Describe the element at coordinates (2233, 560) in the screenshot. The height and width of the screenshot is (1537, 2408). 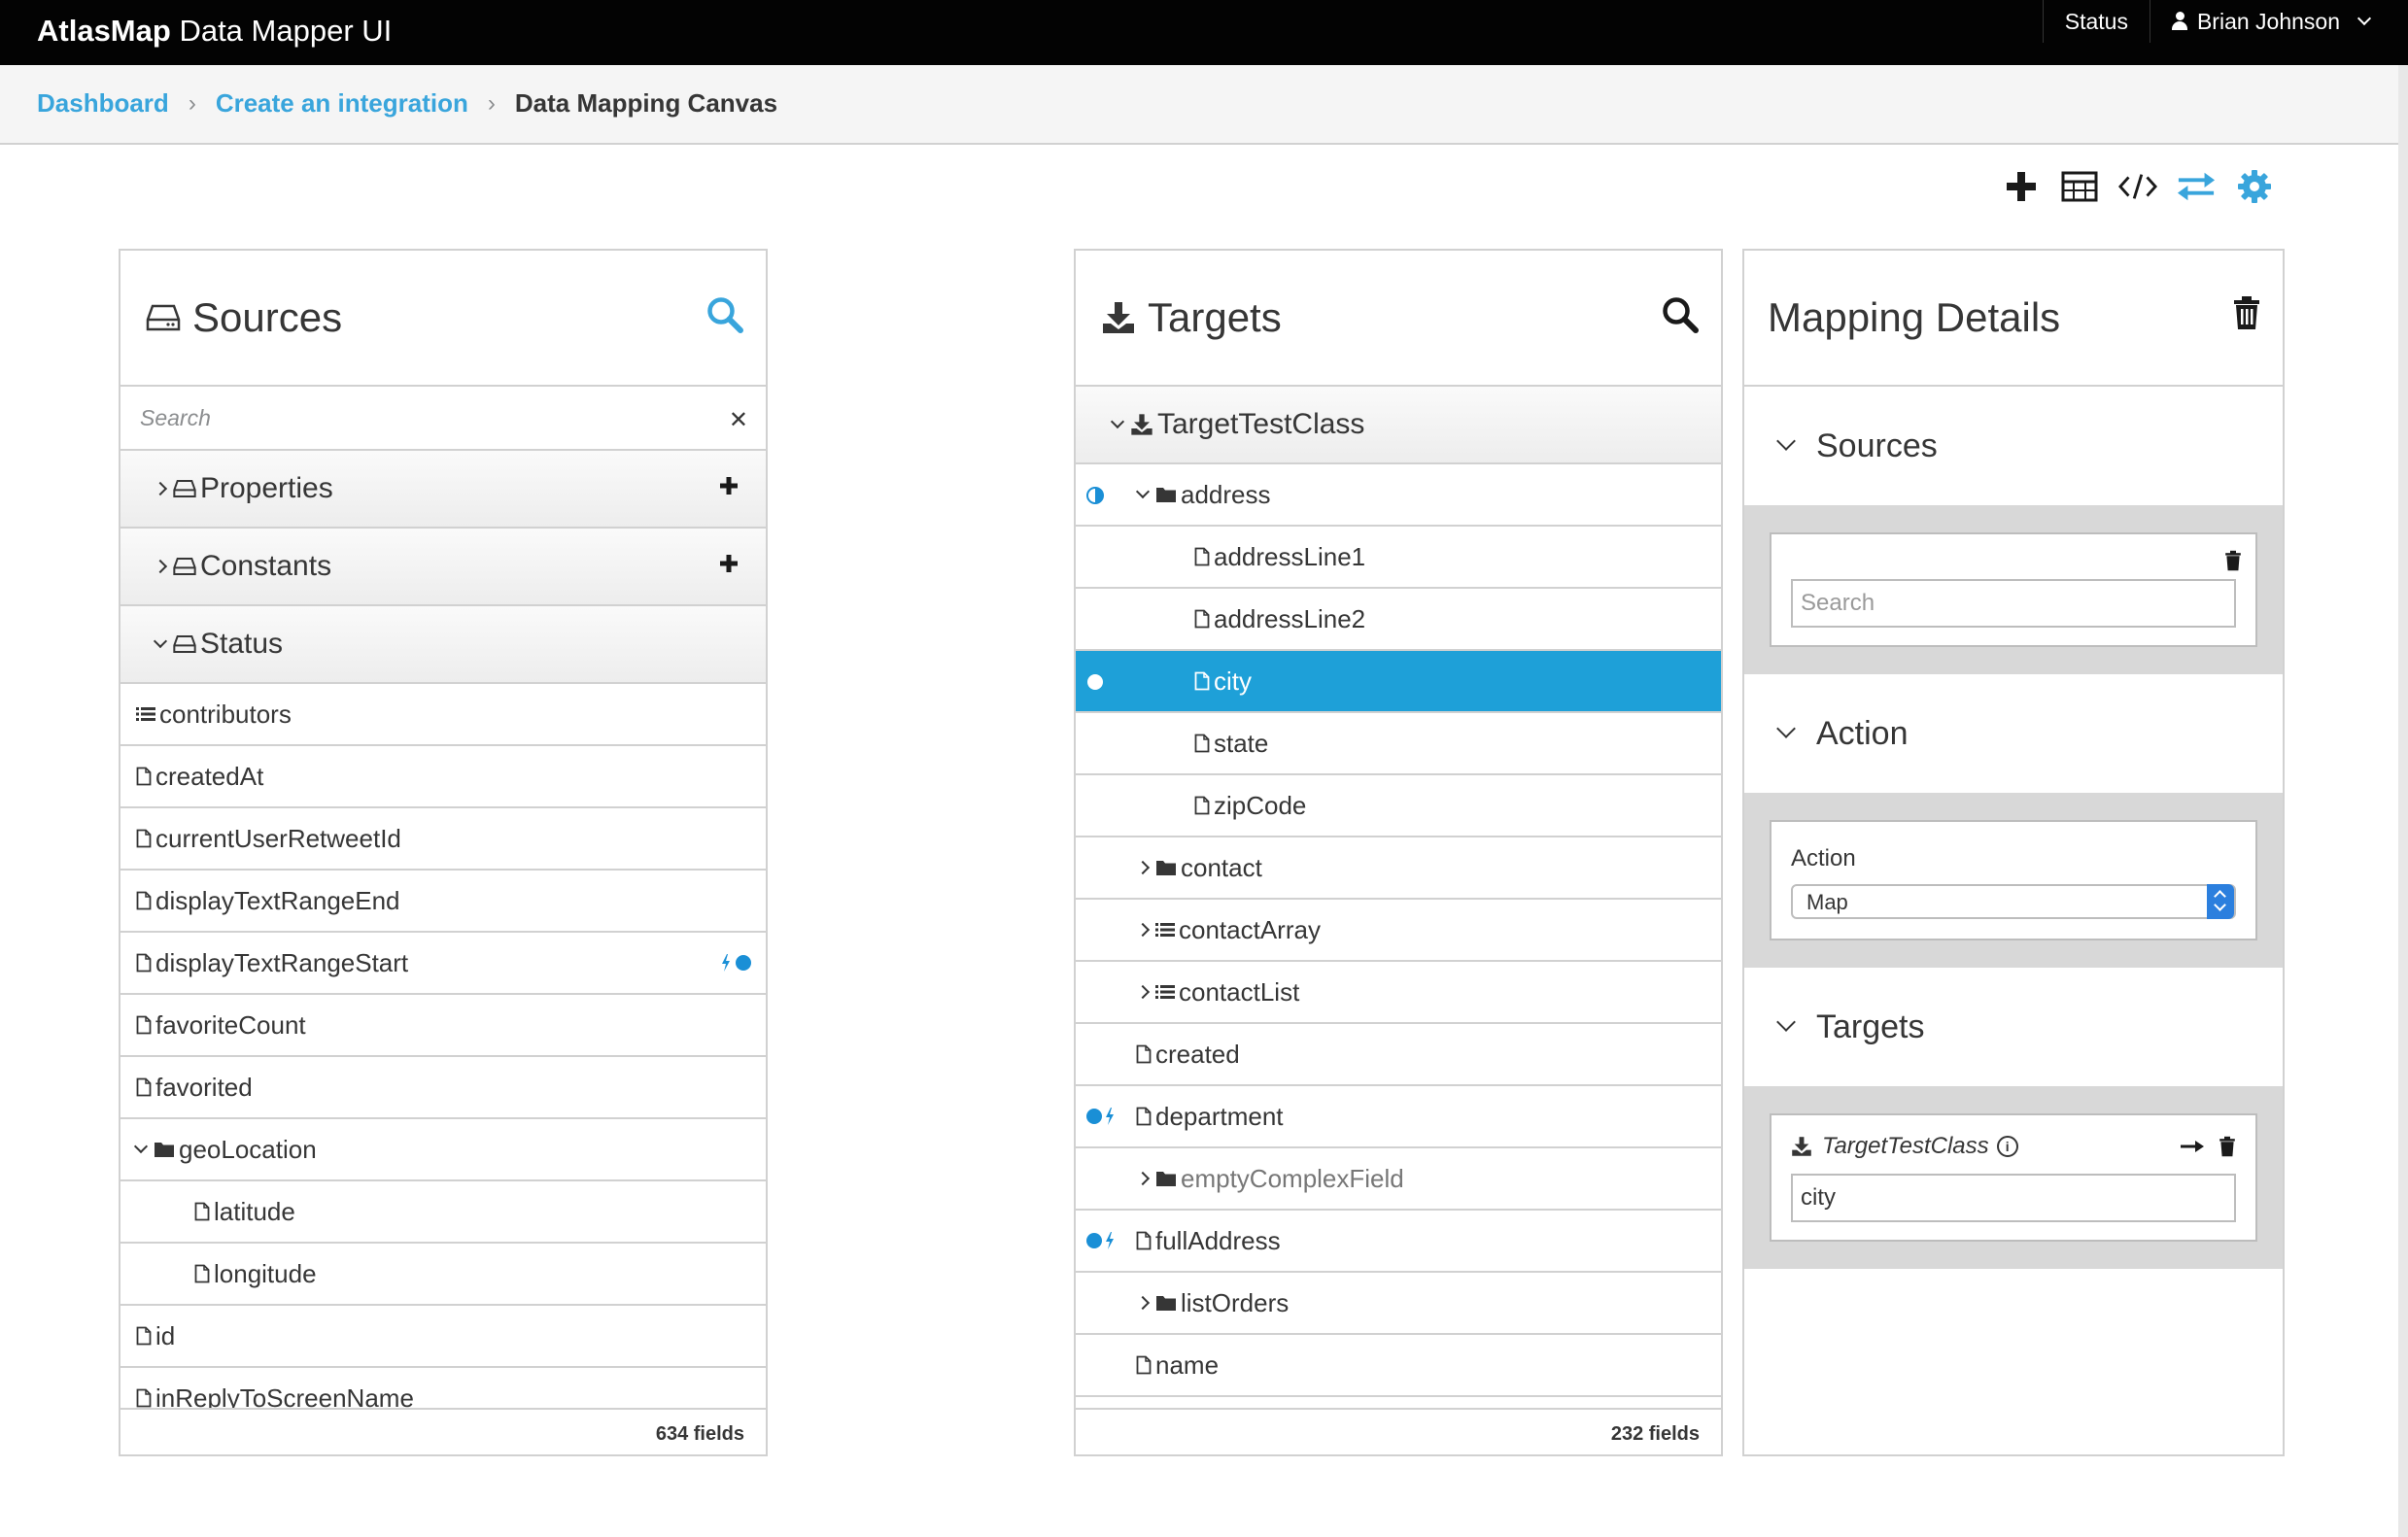
I see `remove-source-icon` at that location.